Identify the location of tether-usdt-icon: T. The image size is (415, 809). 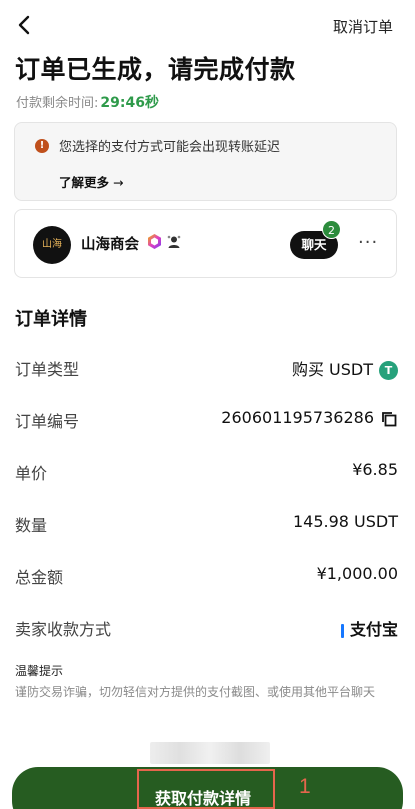
(388, 370).